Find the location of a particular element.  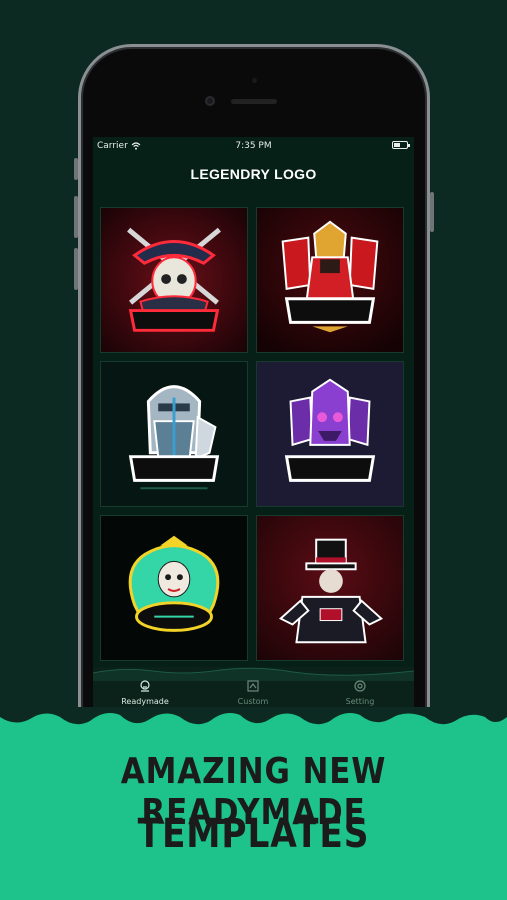

volume-down-button is located at coordinates (76, 269).